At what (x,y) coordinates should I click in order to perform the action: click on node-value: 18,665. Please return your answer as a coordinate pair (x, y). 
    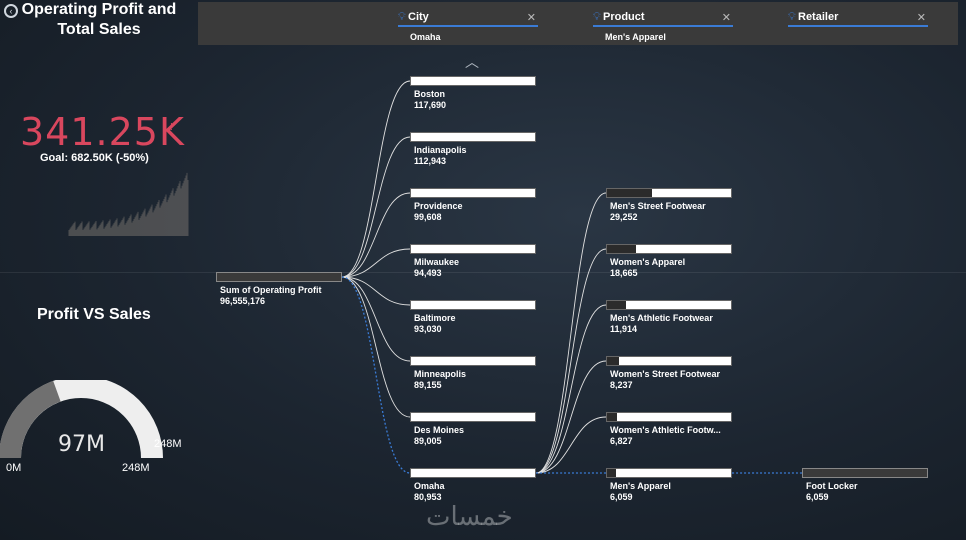
    Looking at the image, I should click on (624, 273).